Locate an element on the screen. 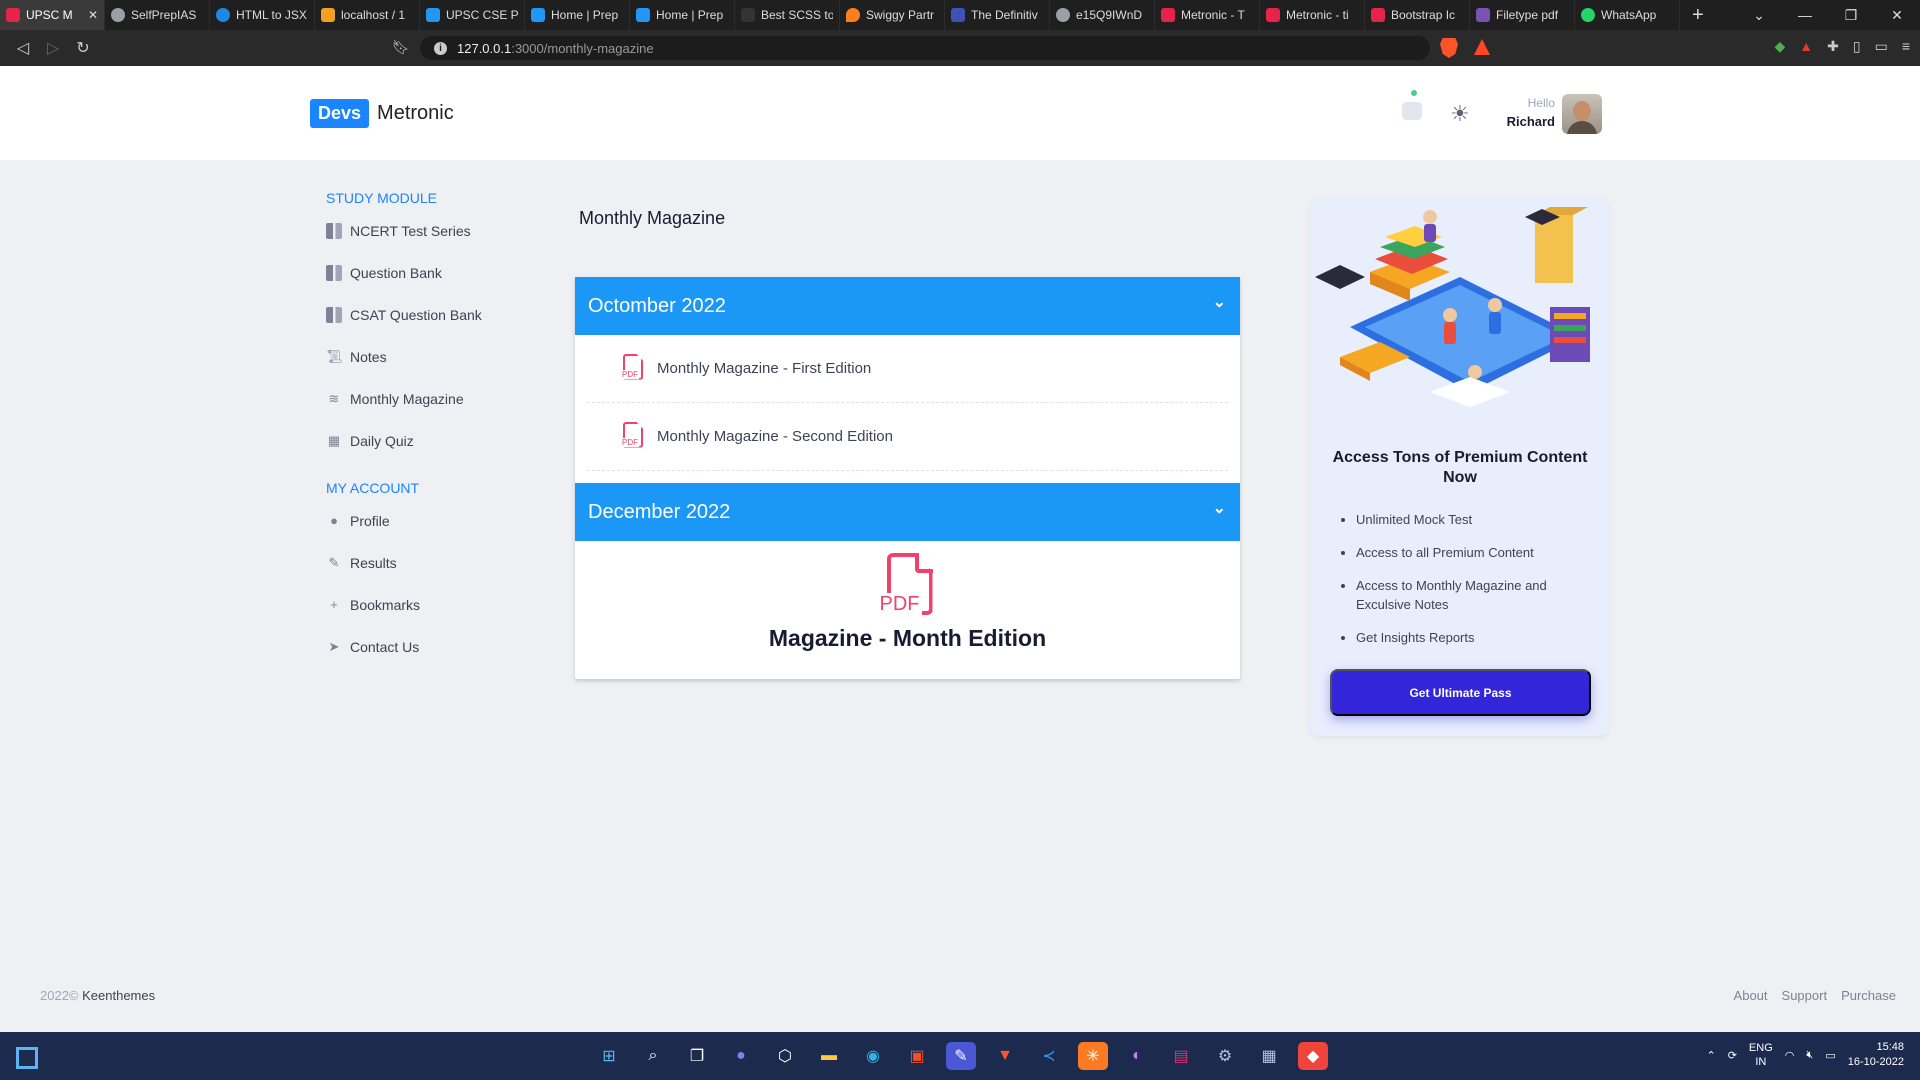  avatar is located at coordinates (1582, 114).